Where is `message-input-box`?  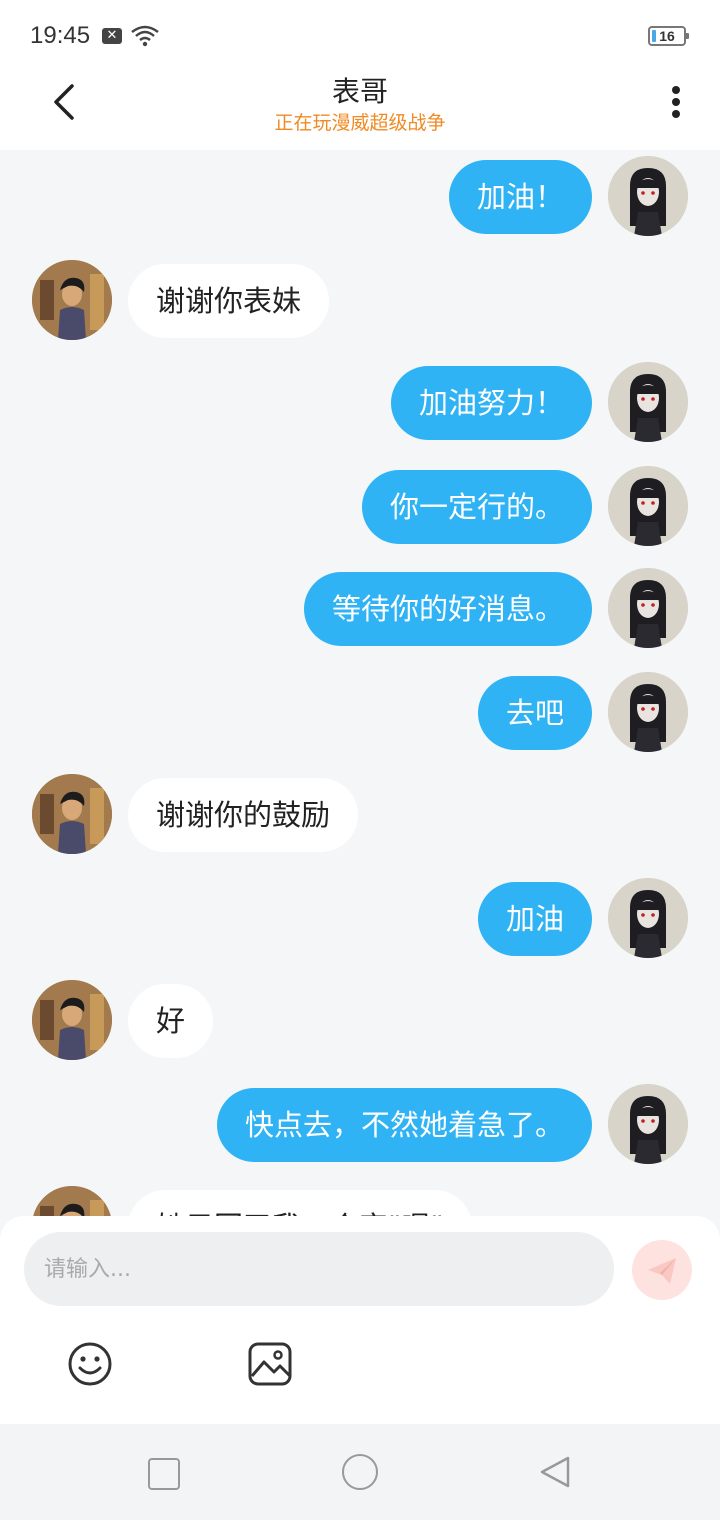
message-input-box is located at coordinates (319, 1269).